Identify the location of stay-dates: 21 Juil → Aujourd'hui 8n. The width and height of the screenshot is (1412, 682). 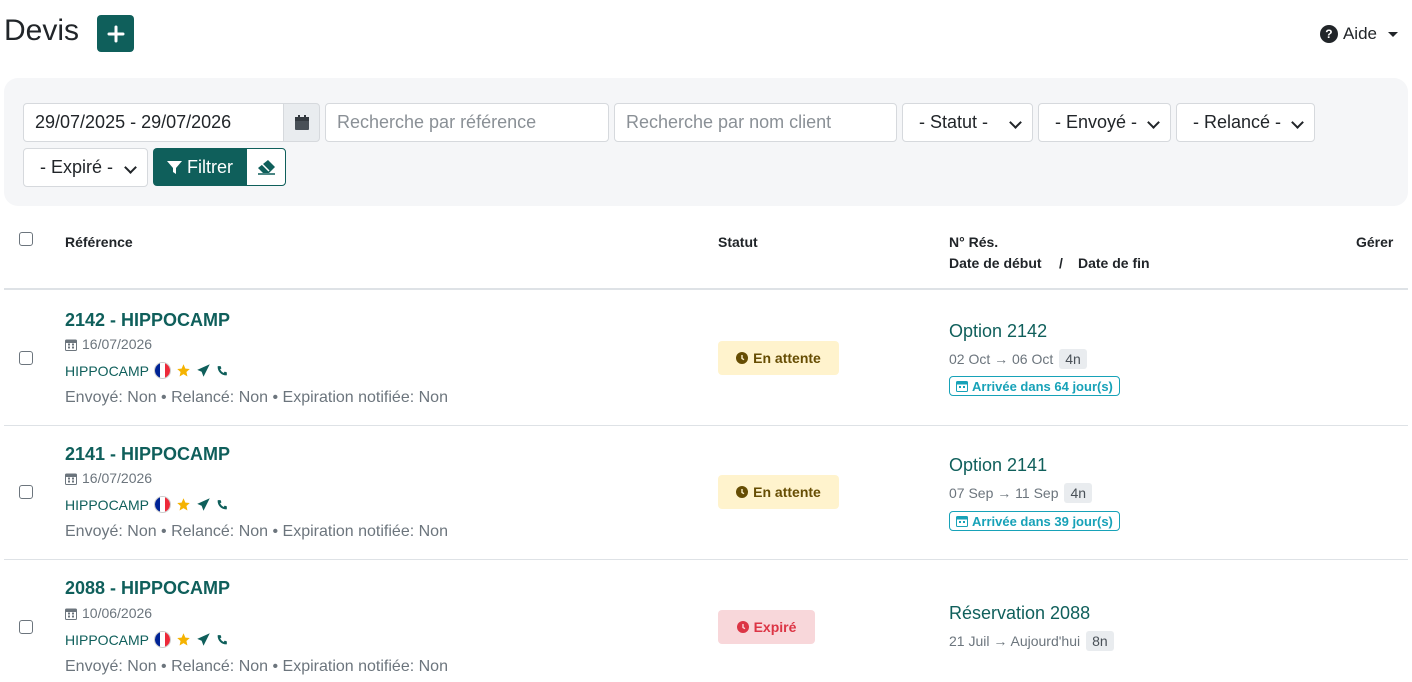
(1031, 641).